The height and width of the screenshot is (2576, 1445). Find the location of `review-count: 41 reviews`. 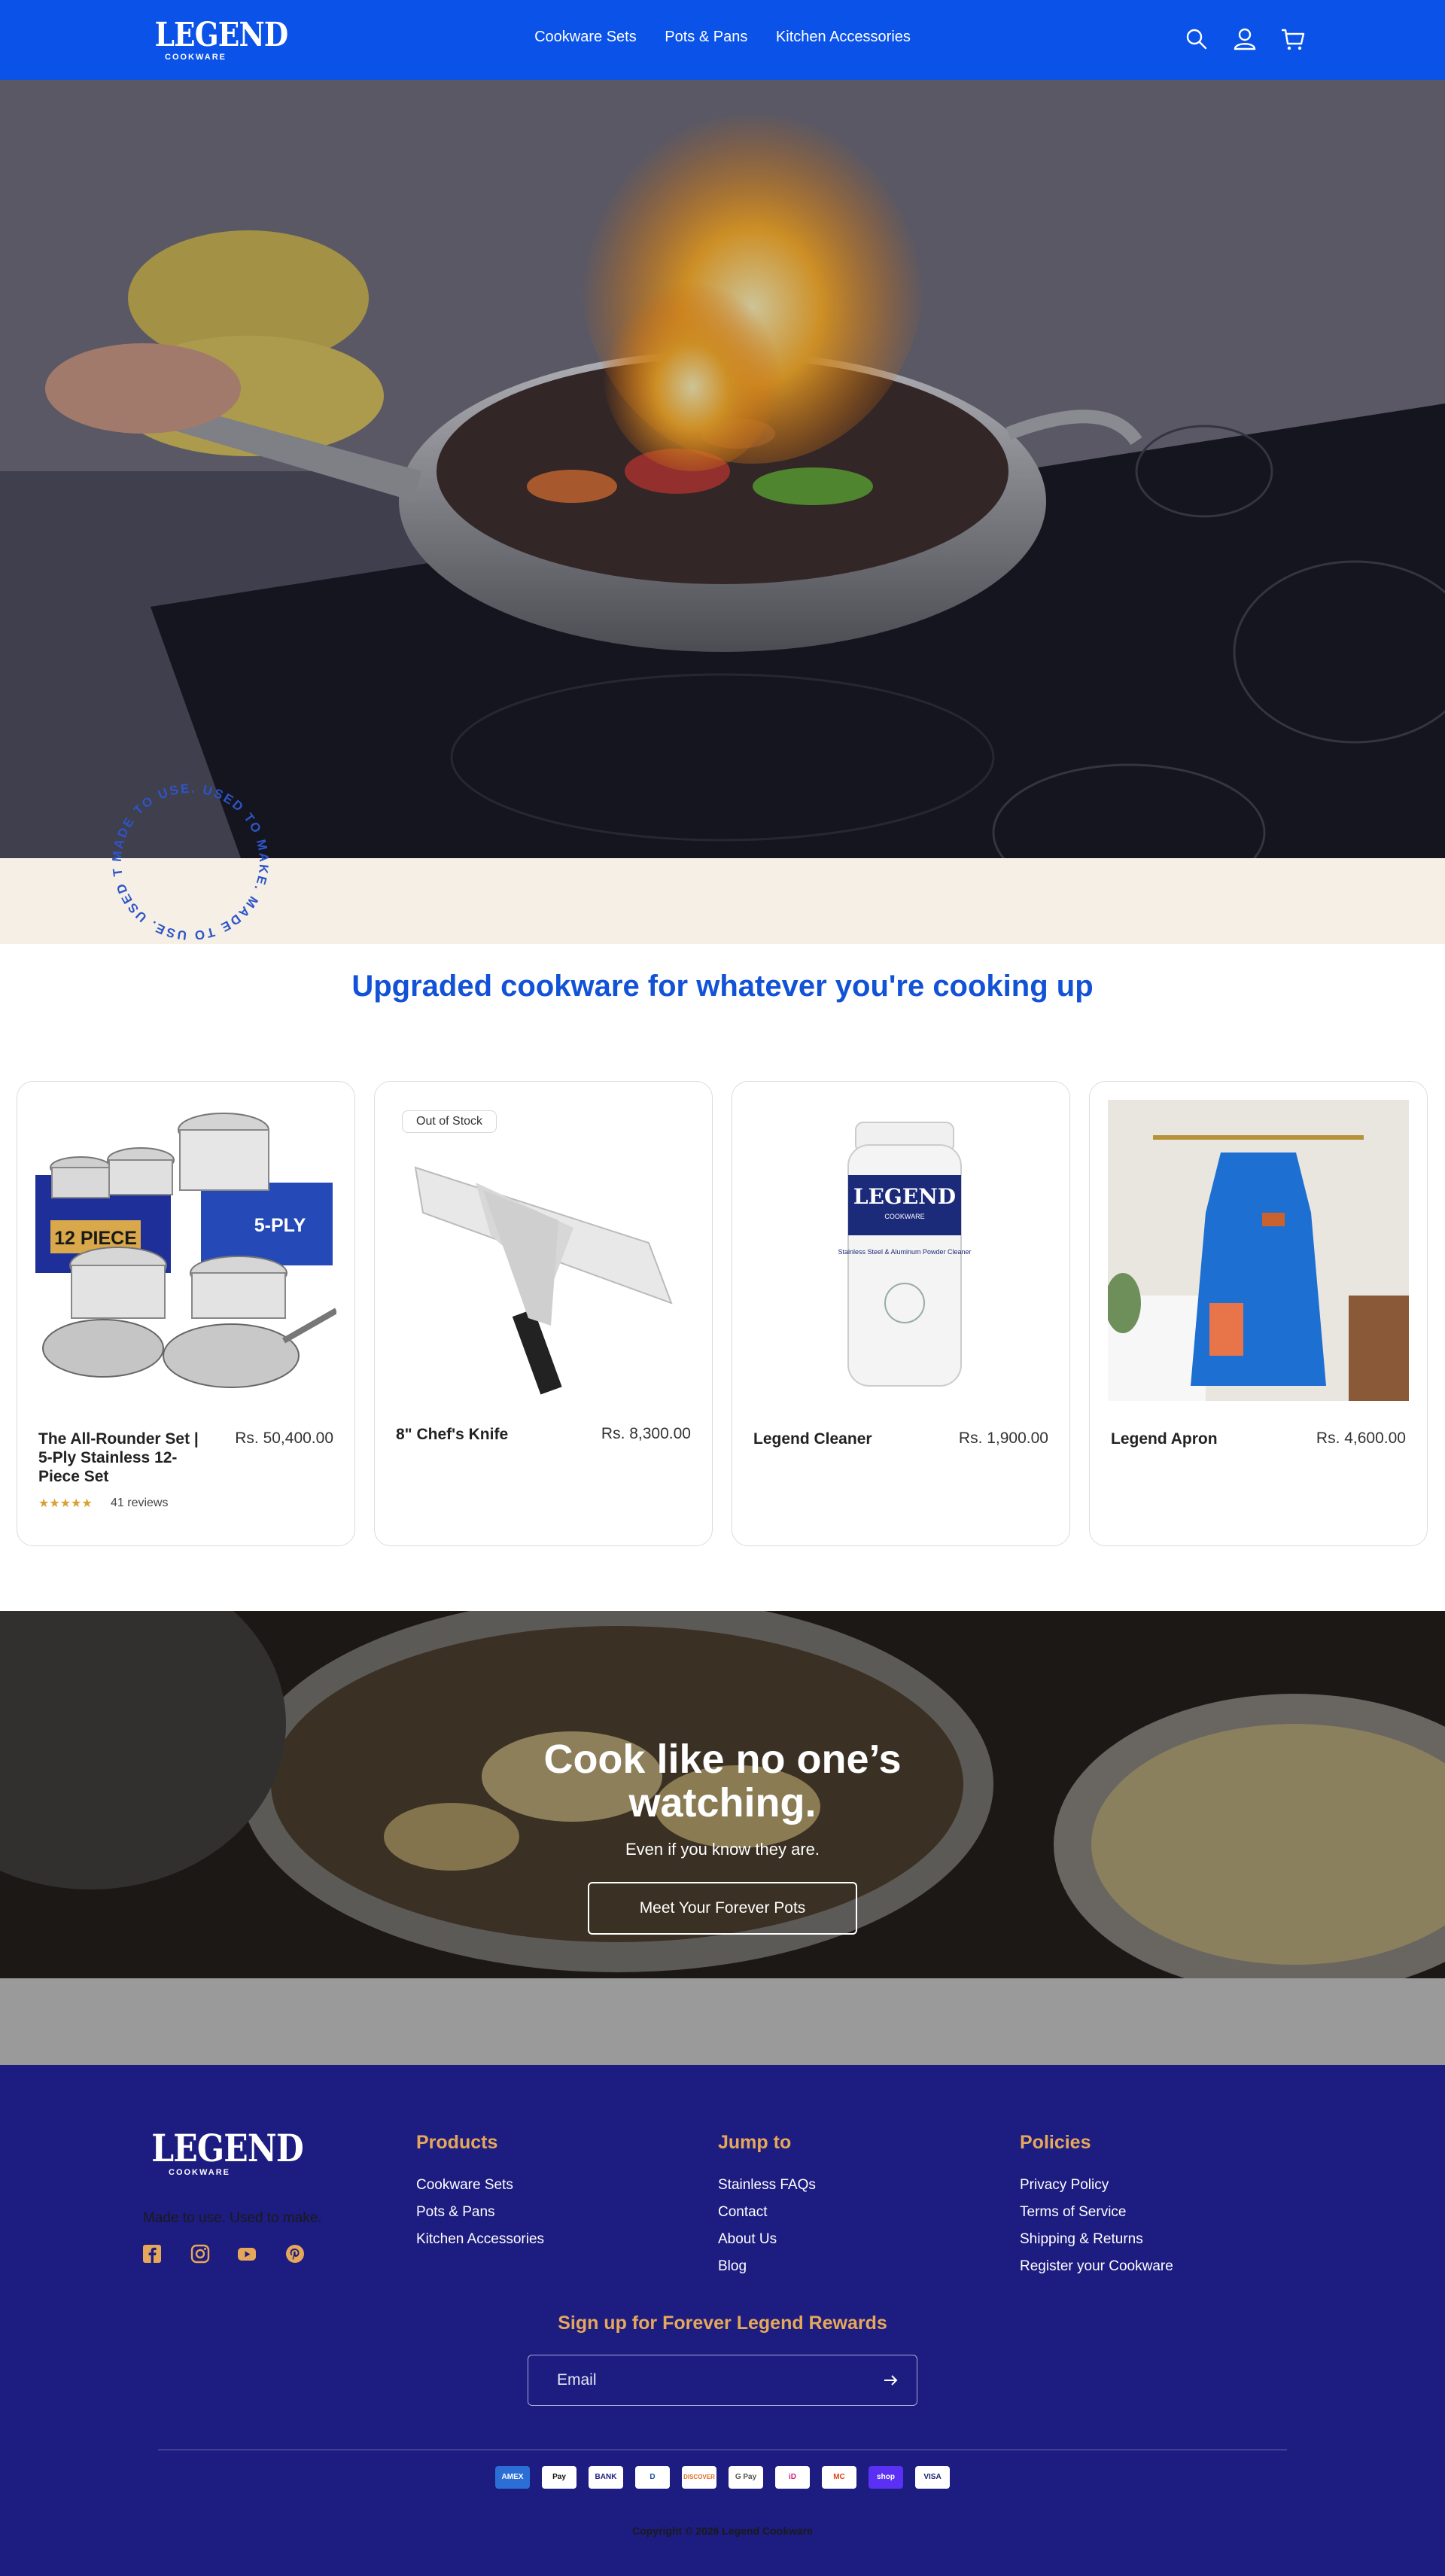

review-count: 41 reviews is located at coordinates (139, 1504).